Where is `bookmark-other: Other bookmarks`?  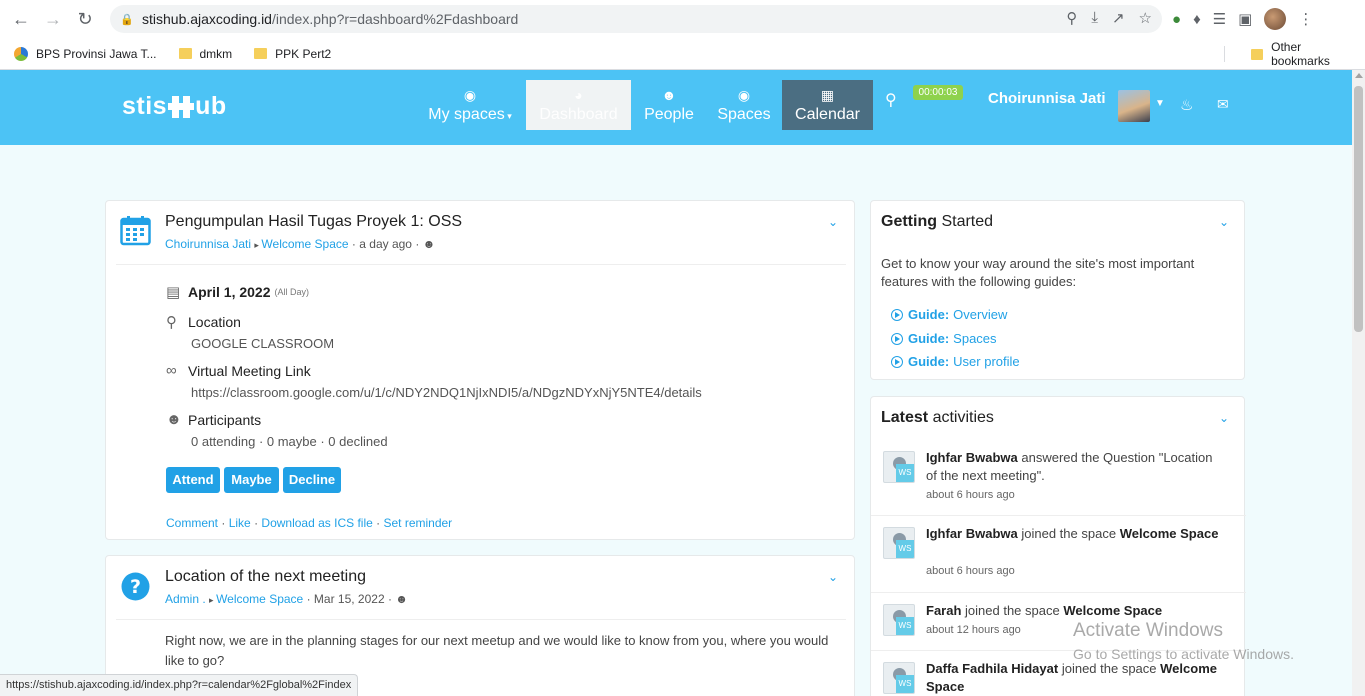
bookmark-other: Other bookmarks is located at coordinates (1304, 54).